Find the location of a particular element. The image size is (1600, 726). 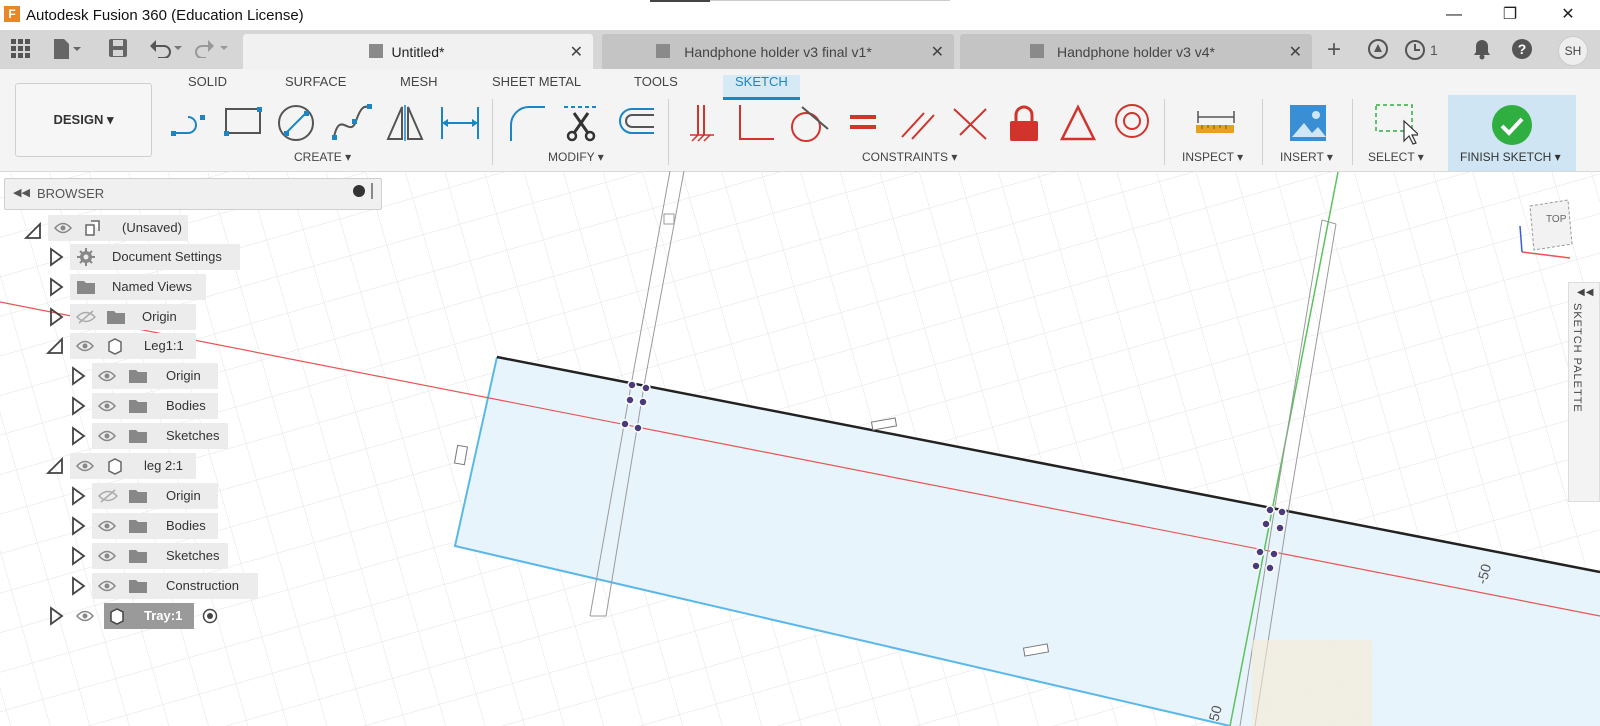

tab-handphone-holder-v3-final: Handphone holder v3 final v1* ✕ is located at coordinates (778, 51).